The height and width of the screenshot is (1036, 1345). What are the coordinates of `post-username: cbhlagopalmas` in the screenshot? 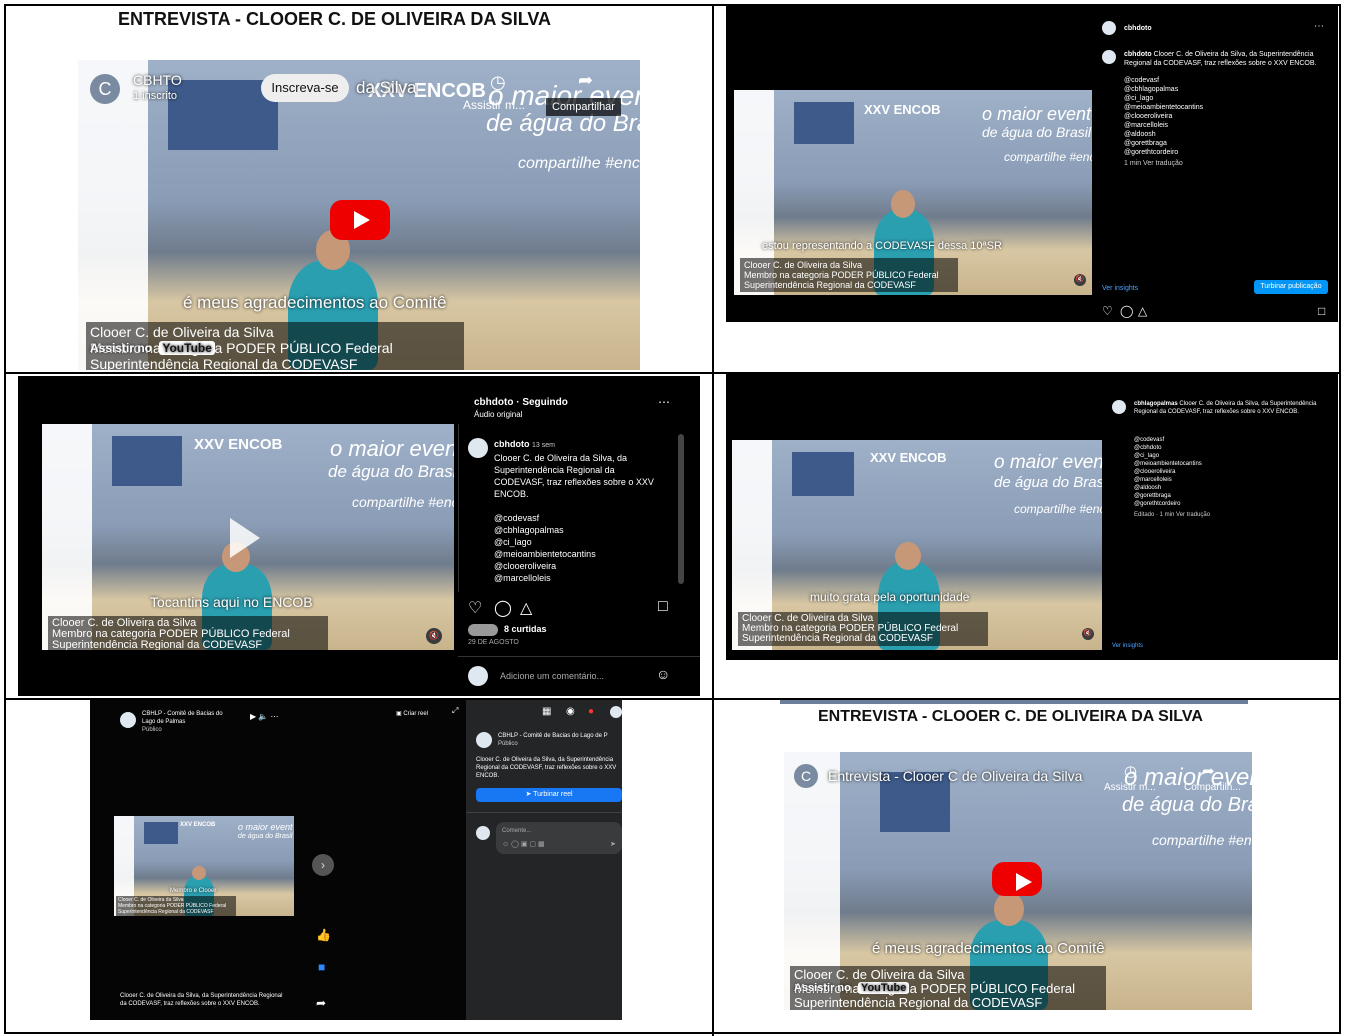 It's located at (1156, 404).